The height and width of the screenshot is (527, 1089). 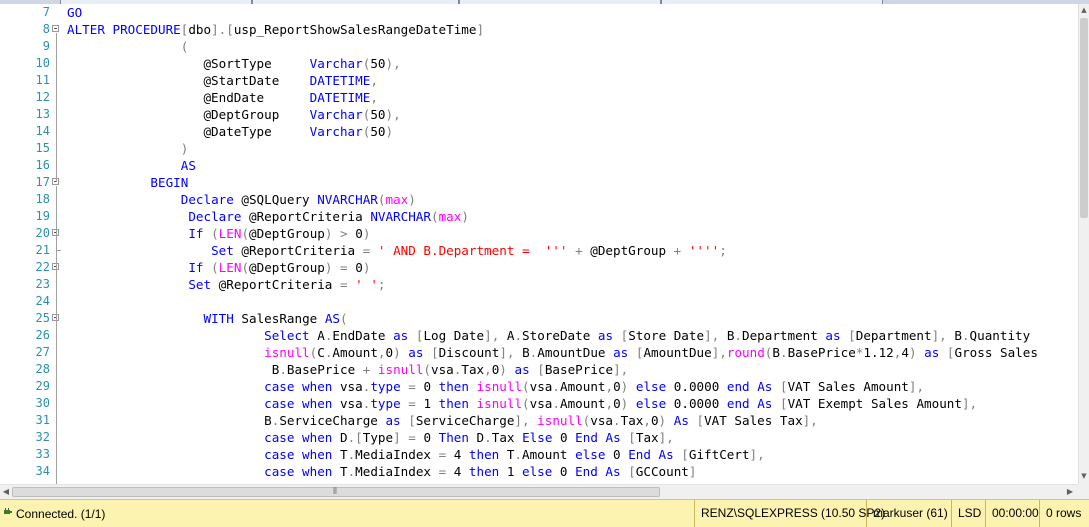 What do you see at coordinates (427, 403) in the screenshot?
I see `code-token: 1` at bounding box center [427, 403].